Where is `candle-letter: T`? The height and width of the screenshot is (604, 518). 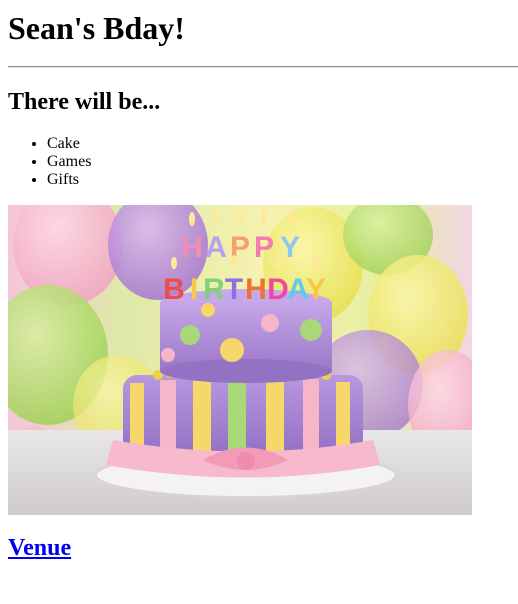
candle-letter: T is located at coordinates (234, 289).